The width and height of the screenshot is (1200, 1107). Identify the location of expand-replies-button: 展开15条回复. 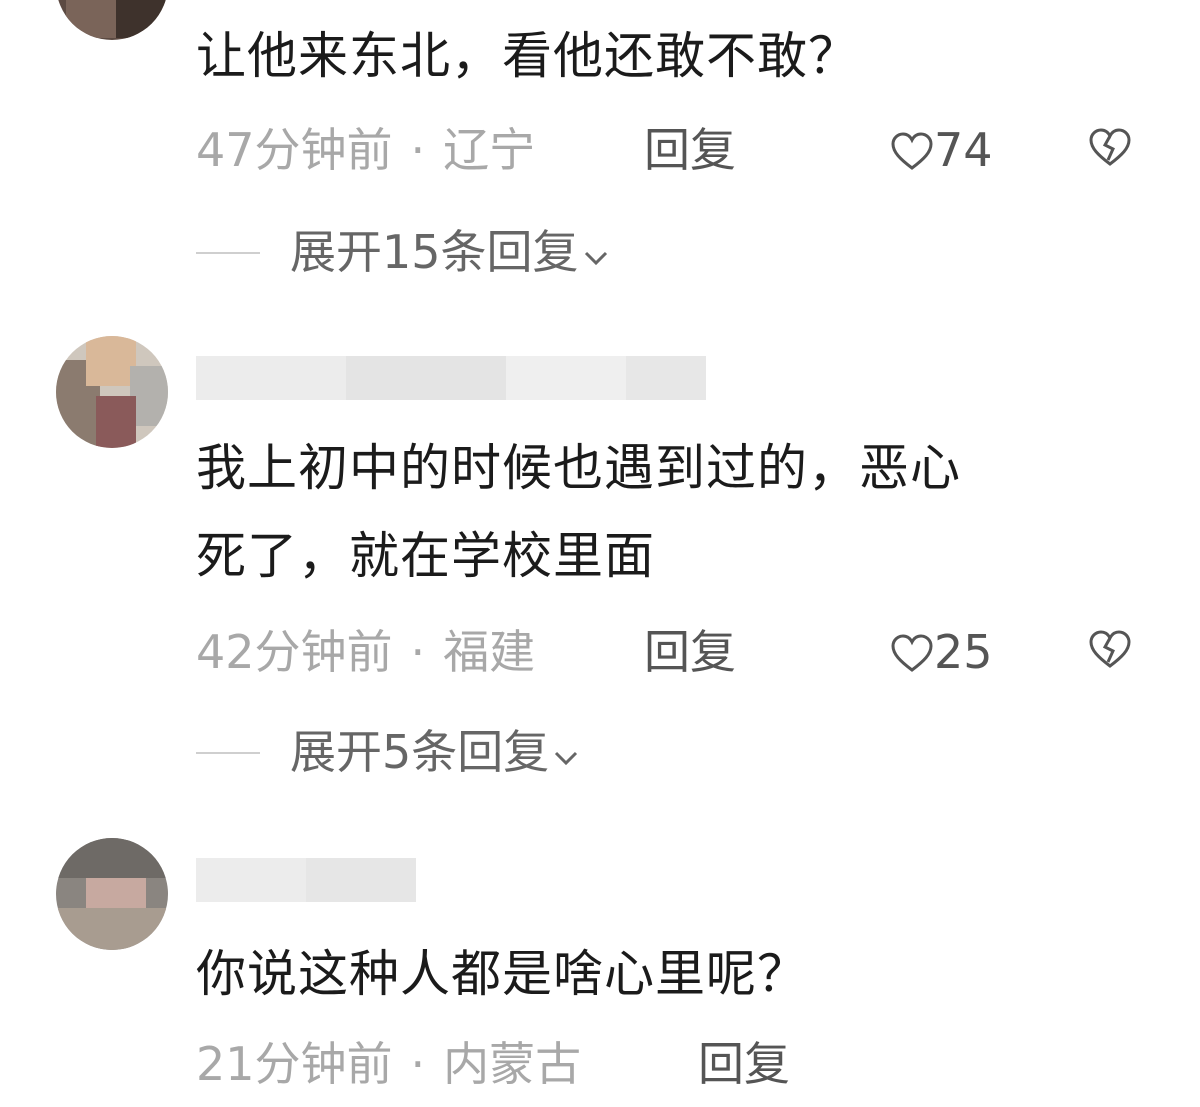
(546, 252).